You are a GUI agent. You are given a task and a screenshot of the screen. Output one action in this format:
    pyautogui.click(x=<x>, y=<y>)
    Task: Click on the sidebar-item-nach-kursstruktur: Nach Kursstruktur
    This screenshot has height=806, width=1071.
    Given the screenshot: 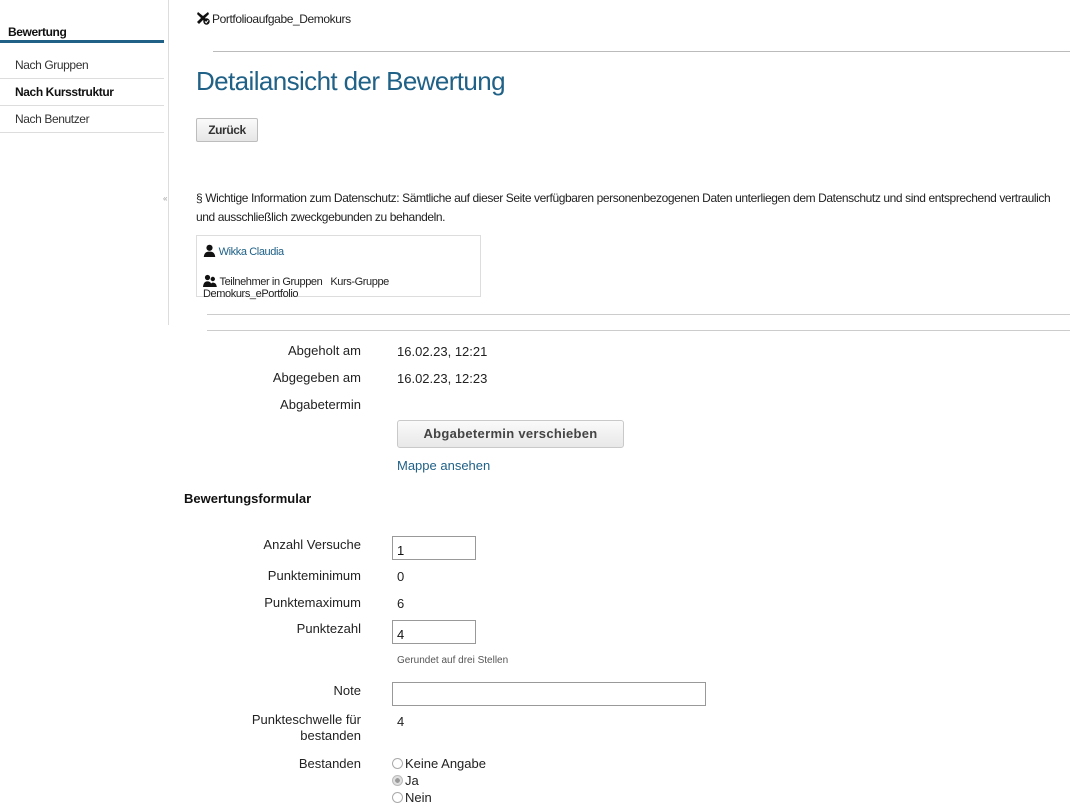 What is the action you would take?
    pyautogui.click(x=82, y=92)
    